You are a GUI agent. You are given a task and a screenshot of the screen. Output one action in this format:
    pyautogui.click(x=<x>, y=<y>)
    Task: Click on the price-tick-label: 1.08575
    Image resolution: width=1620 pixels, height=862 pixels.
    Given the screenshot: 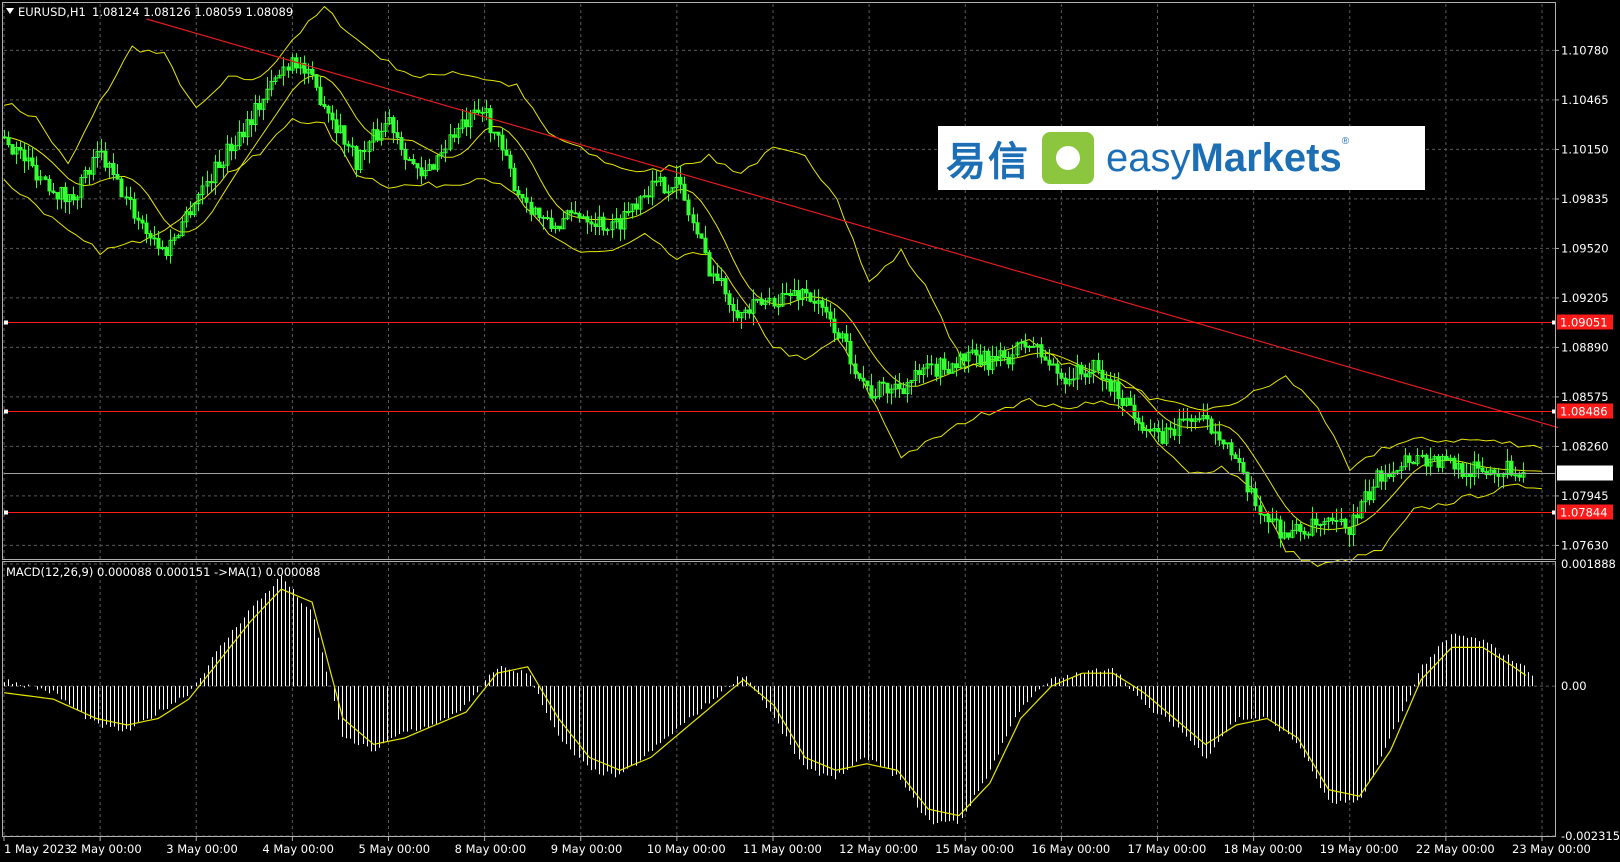 What is the action you would take?
    pyautogui.click(x=1585, y=397)
    